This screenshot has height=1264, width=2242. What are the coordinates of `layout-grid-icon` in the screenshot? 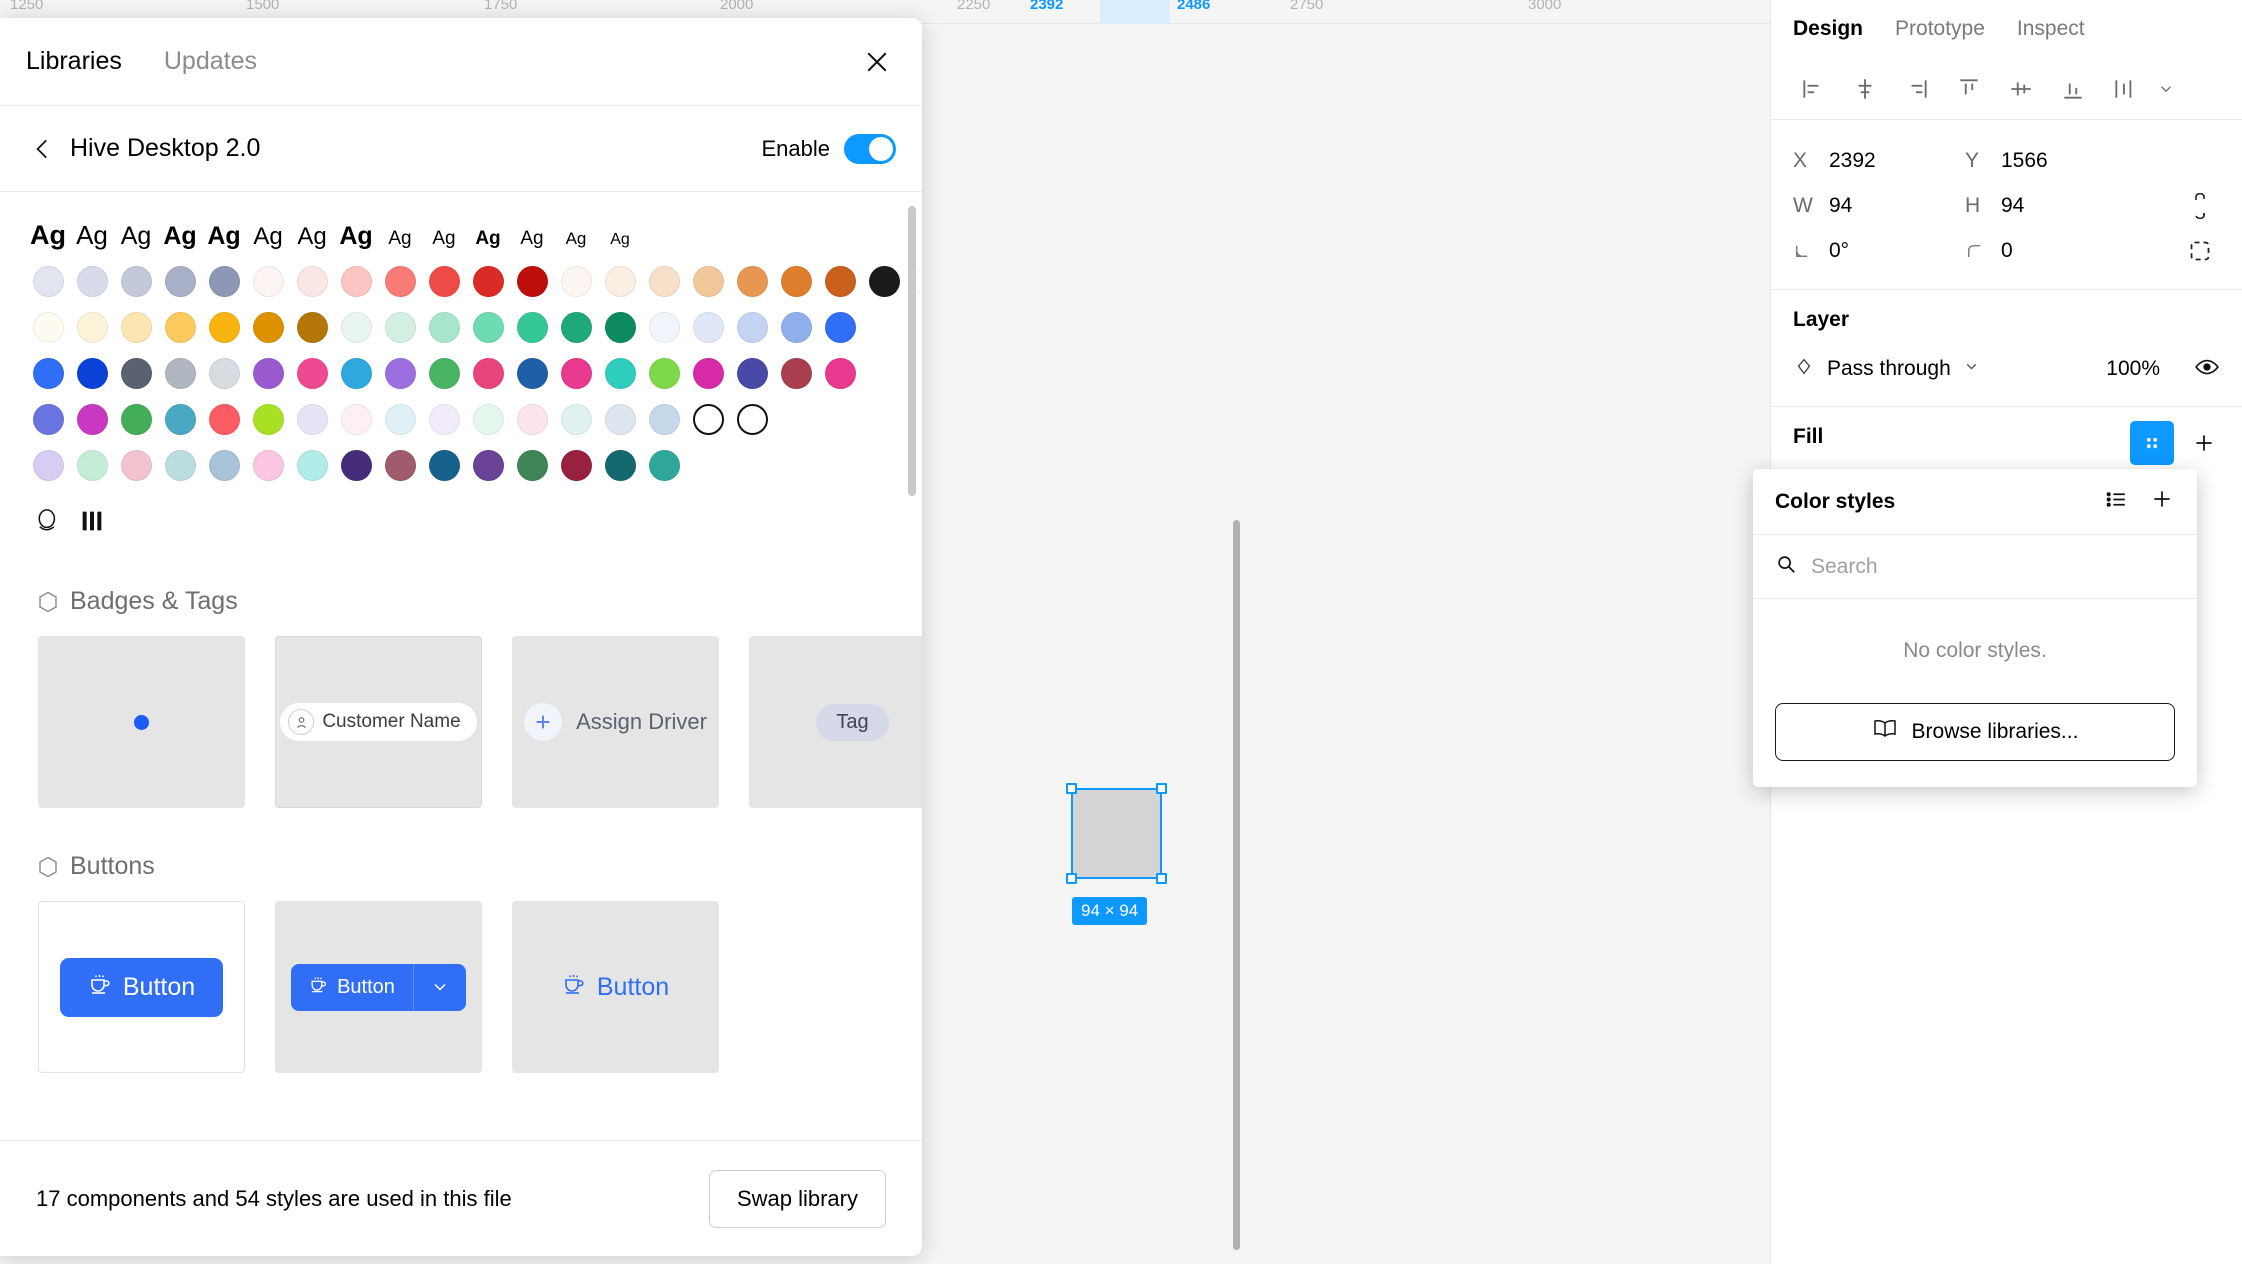 It's located at (92, 521).